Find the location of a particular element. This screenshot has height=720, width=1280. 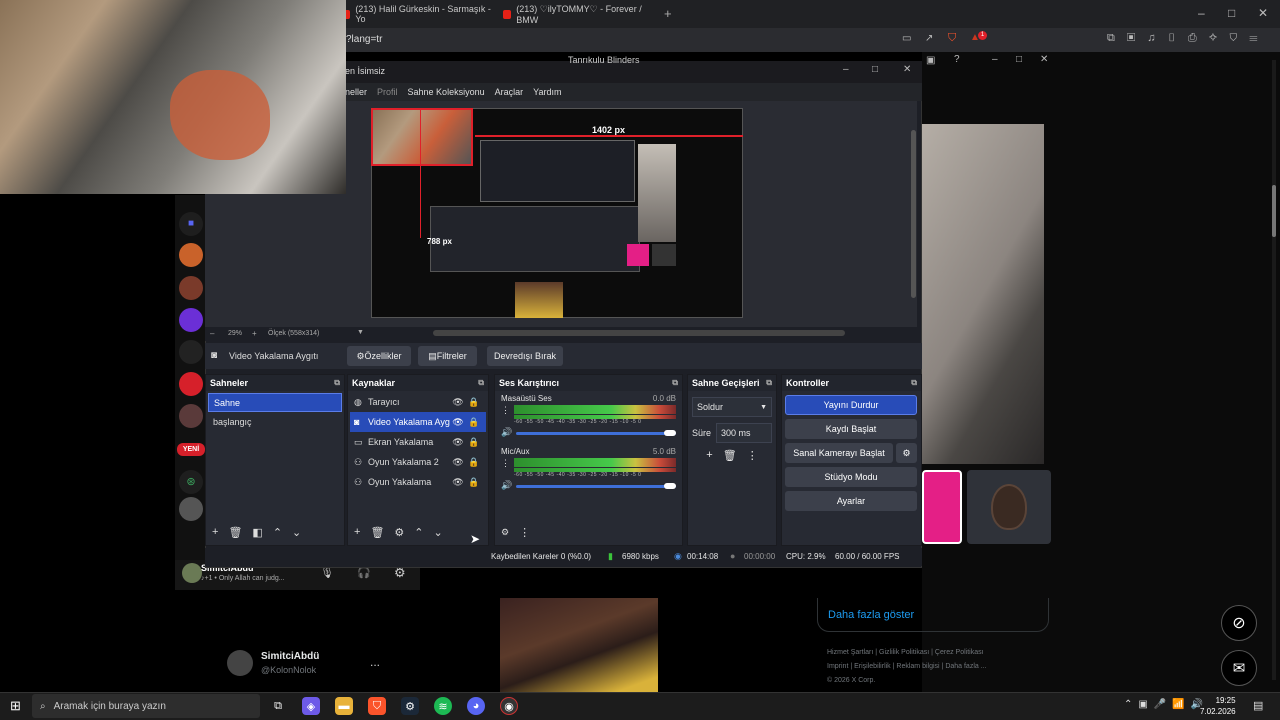

system-clock: 19:25 7.02.2026 is located at coordinates (1218, 706).